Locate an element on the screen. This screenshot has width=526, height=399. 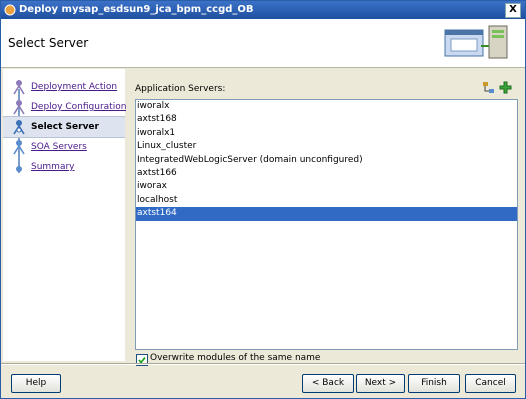
close-button: X is located at coordinates (513, 10).